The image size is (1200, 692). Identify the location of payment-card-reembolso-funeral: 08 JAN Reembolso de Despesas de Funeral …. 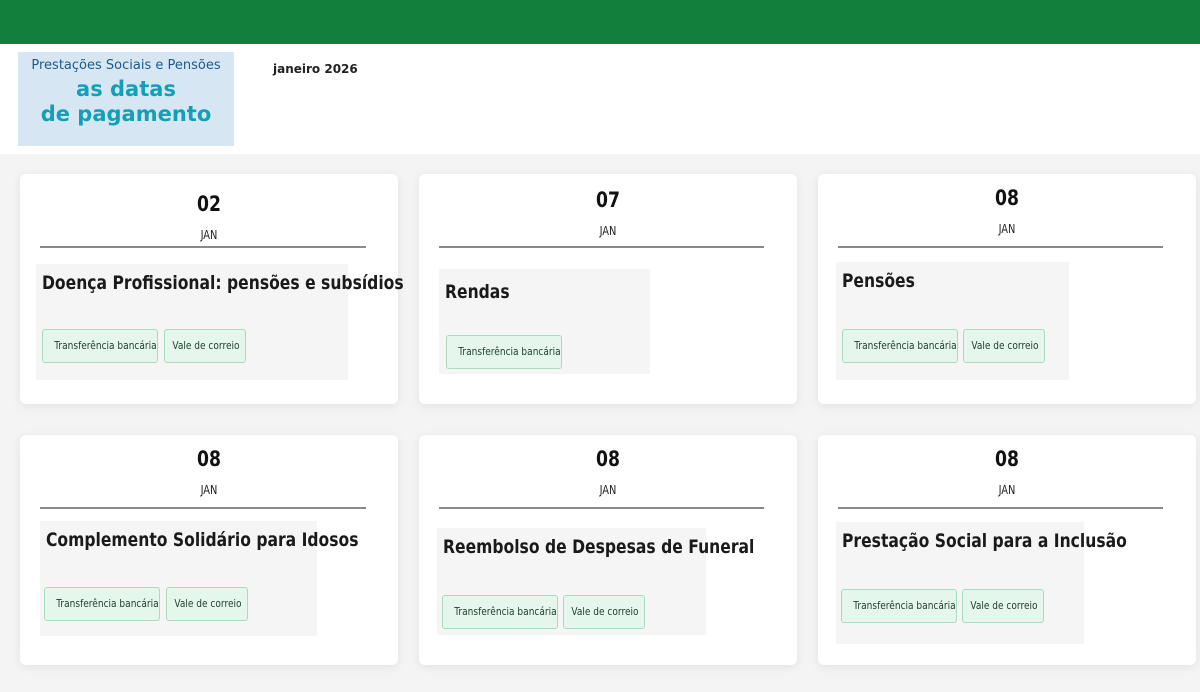
(608, 550).